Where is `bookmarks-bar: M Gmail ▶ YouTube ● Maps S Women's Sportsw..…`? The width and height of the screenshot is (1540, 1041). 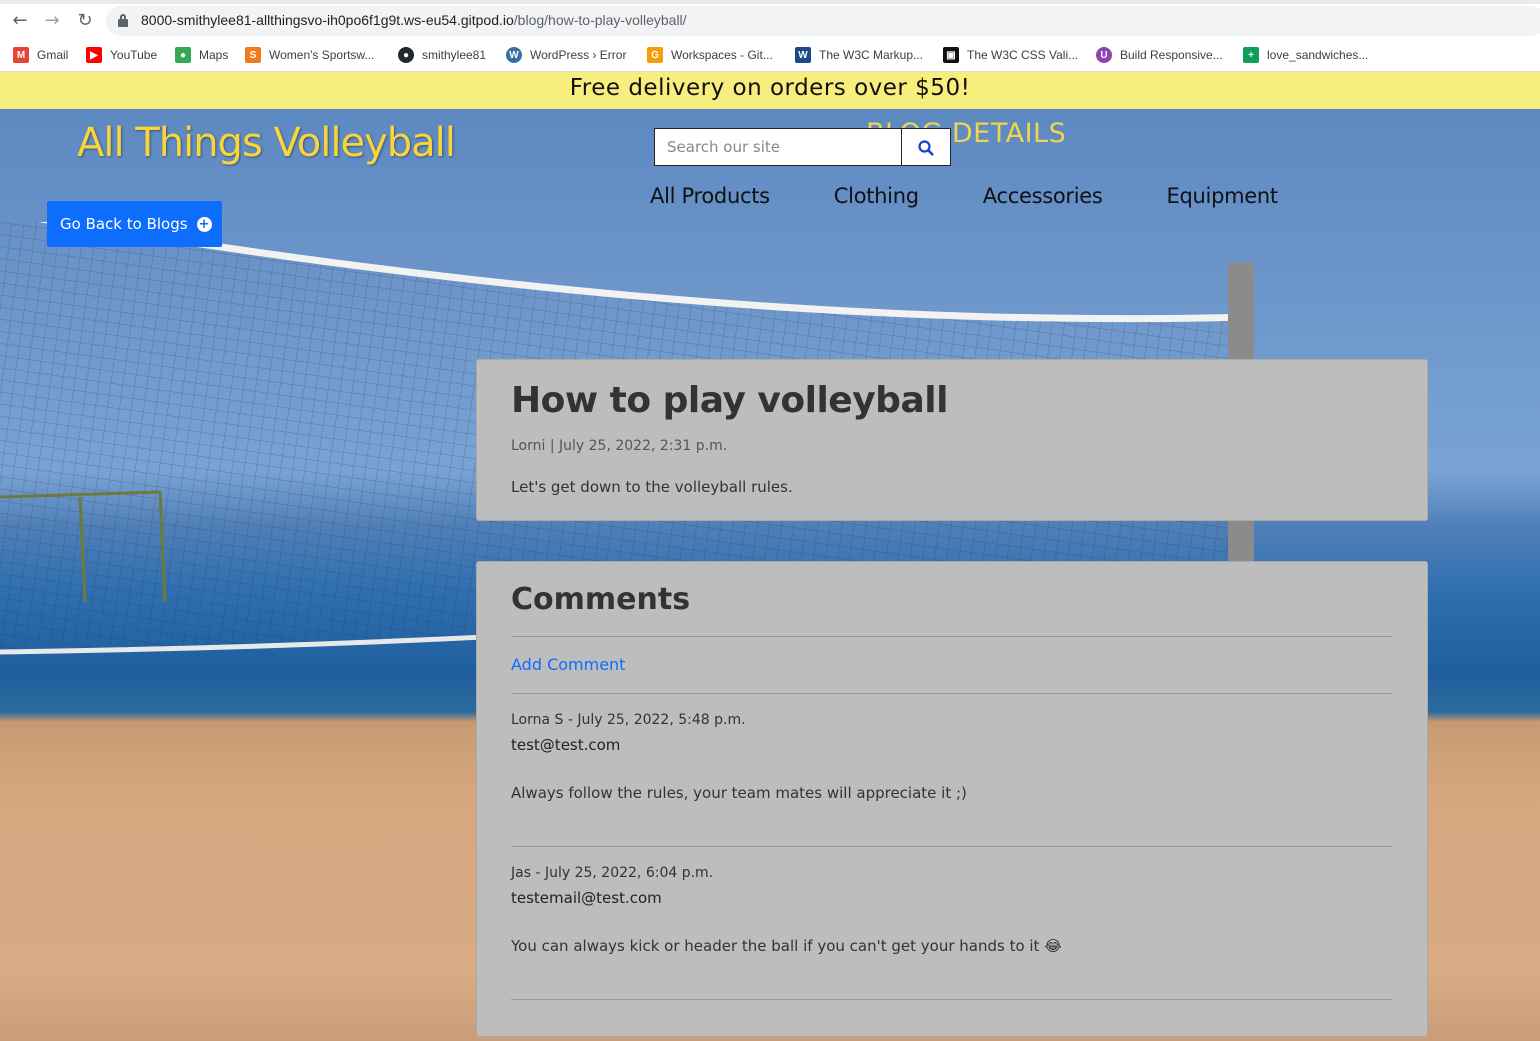
bookmarks-bar: M Gmail ▶ YouTube ● Maps S Women's Sportsw..… is located at coordinates (770, 55).